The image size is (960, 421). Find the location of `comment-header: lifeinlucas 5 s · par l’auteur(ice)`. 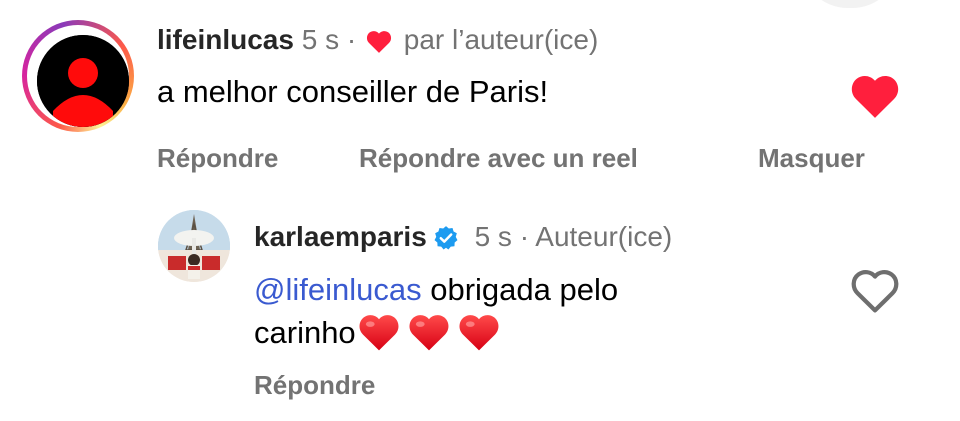

comment-header: lifeinlucas 5 s · par l’auteur(ice) is located at coordinates (377, 42).